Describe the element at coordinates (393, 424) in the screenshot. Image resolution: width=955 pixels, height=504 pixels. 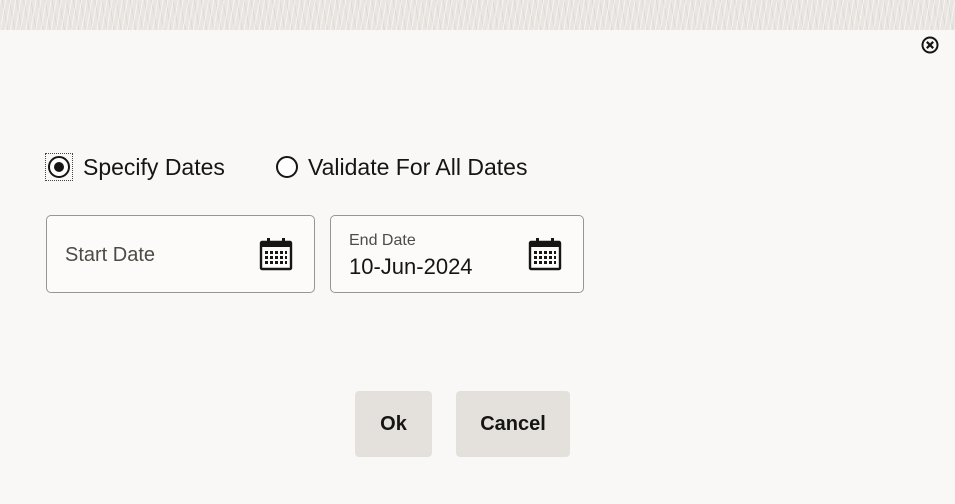
I see `ok-button: Ok` at that location.